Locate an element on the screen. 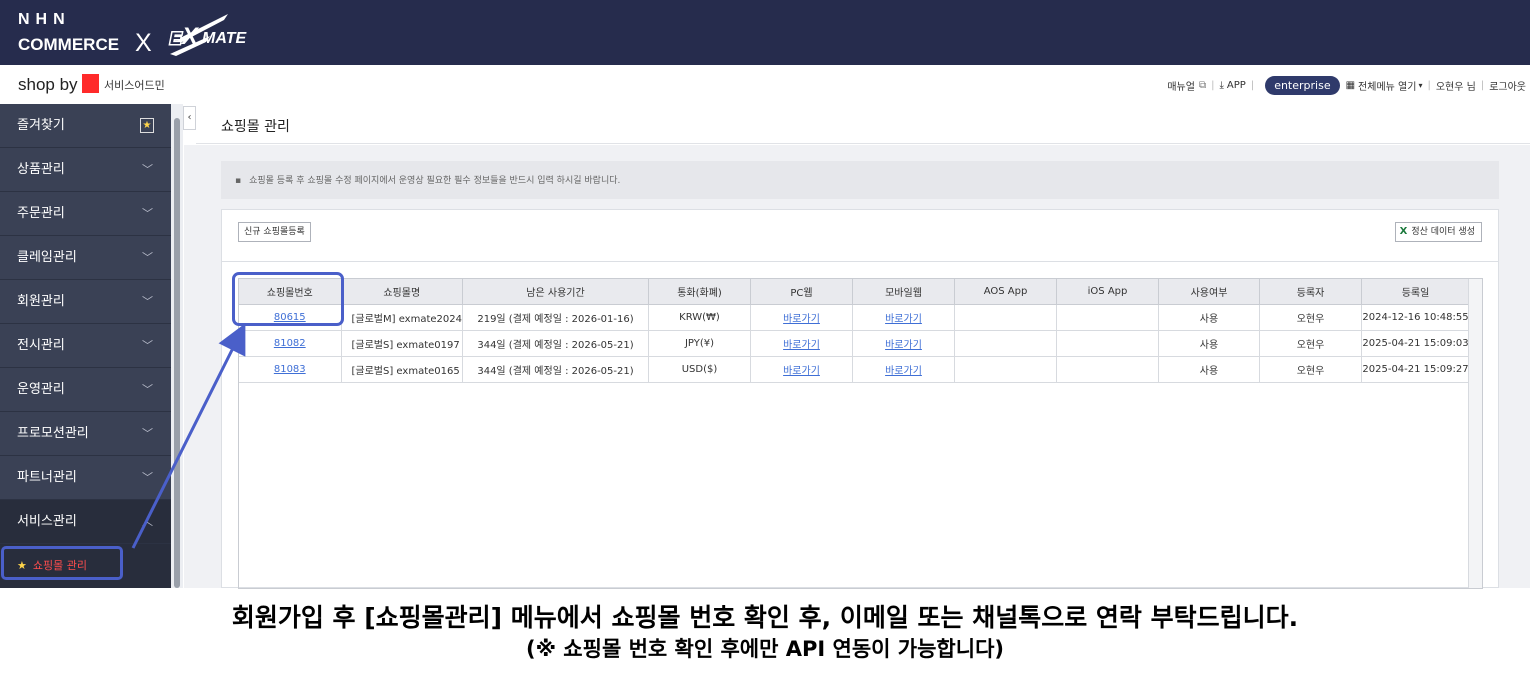  sidebar-item-claims: 클레임관리 ﹀ is located at coordinates (85, 258).